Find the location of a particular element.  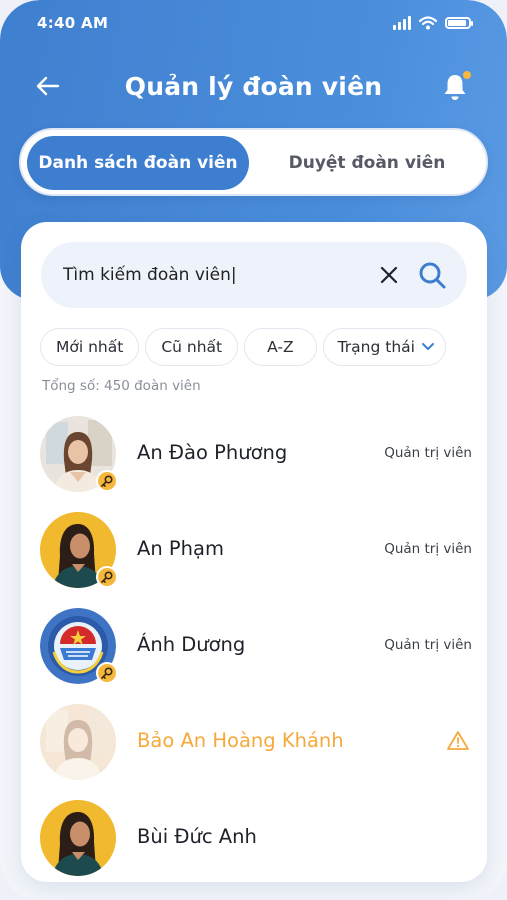

member-name: An Phạm is located at coordinates (180, 548).